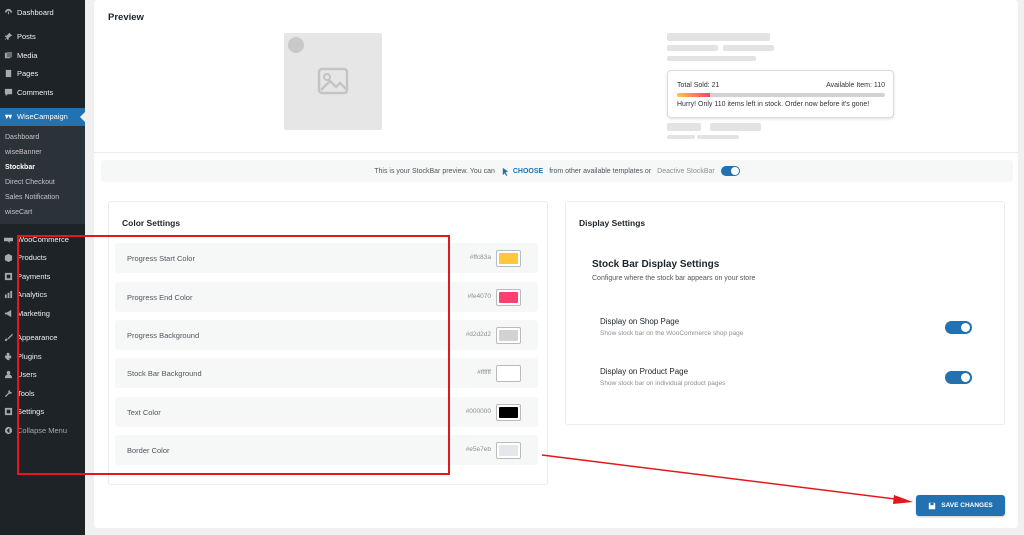 The height and width of the screenshot is (535, 1024). I want to click on preview-title: Preview, so click(126, 17).